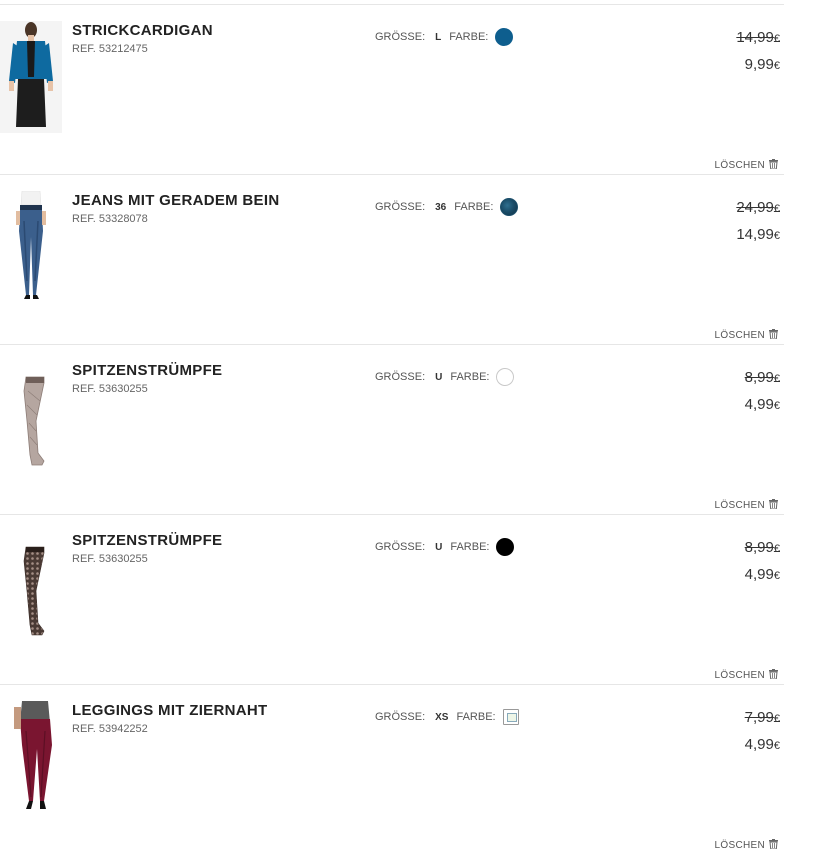  Describe the element at coordinates (444, 37) in the screenshot. I see `product-attributes: GRÖSSE: L FARBE:` at that location.